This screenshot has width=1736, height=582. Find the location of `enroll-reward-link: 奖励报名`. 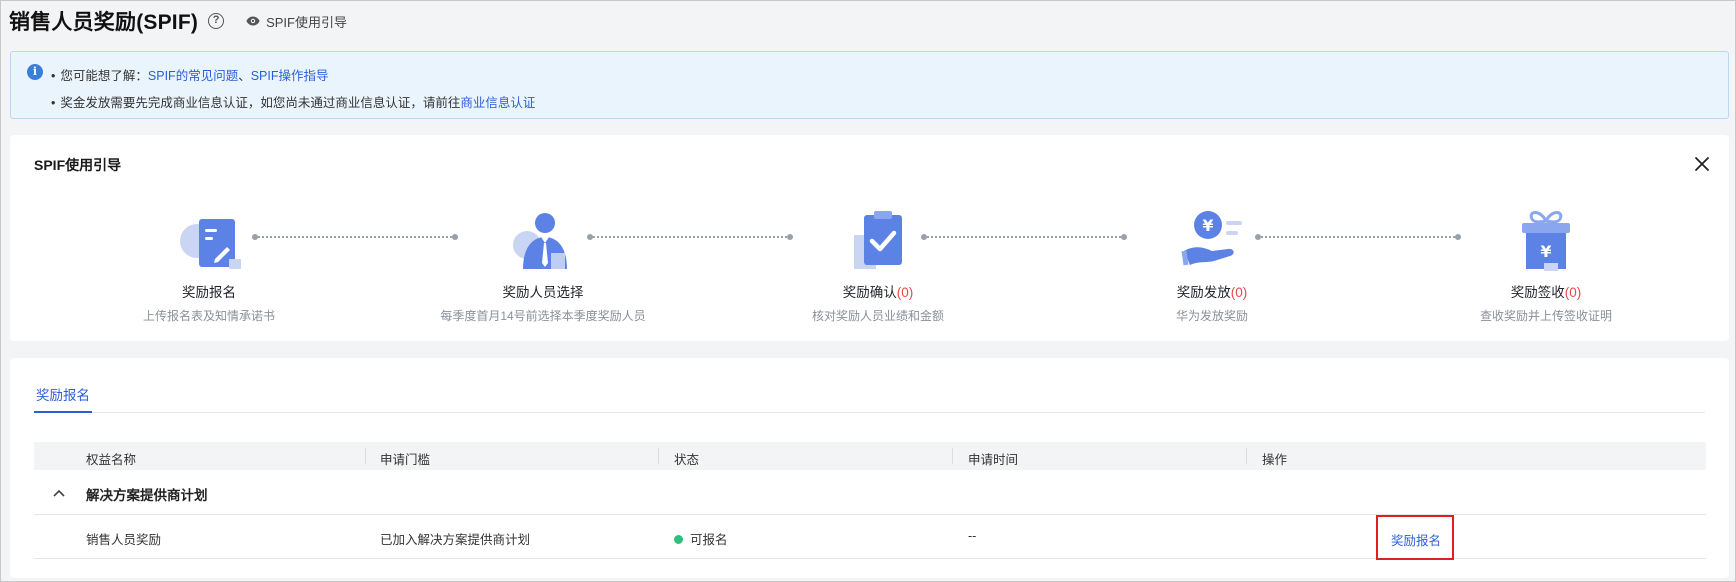

enroll-reward-link: 奖励报名 is located at coordinates (1416, 539).